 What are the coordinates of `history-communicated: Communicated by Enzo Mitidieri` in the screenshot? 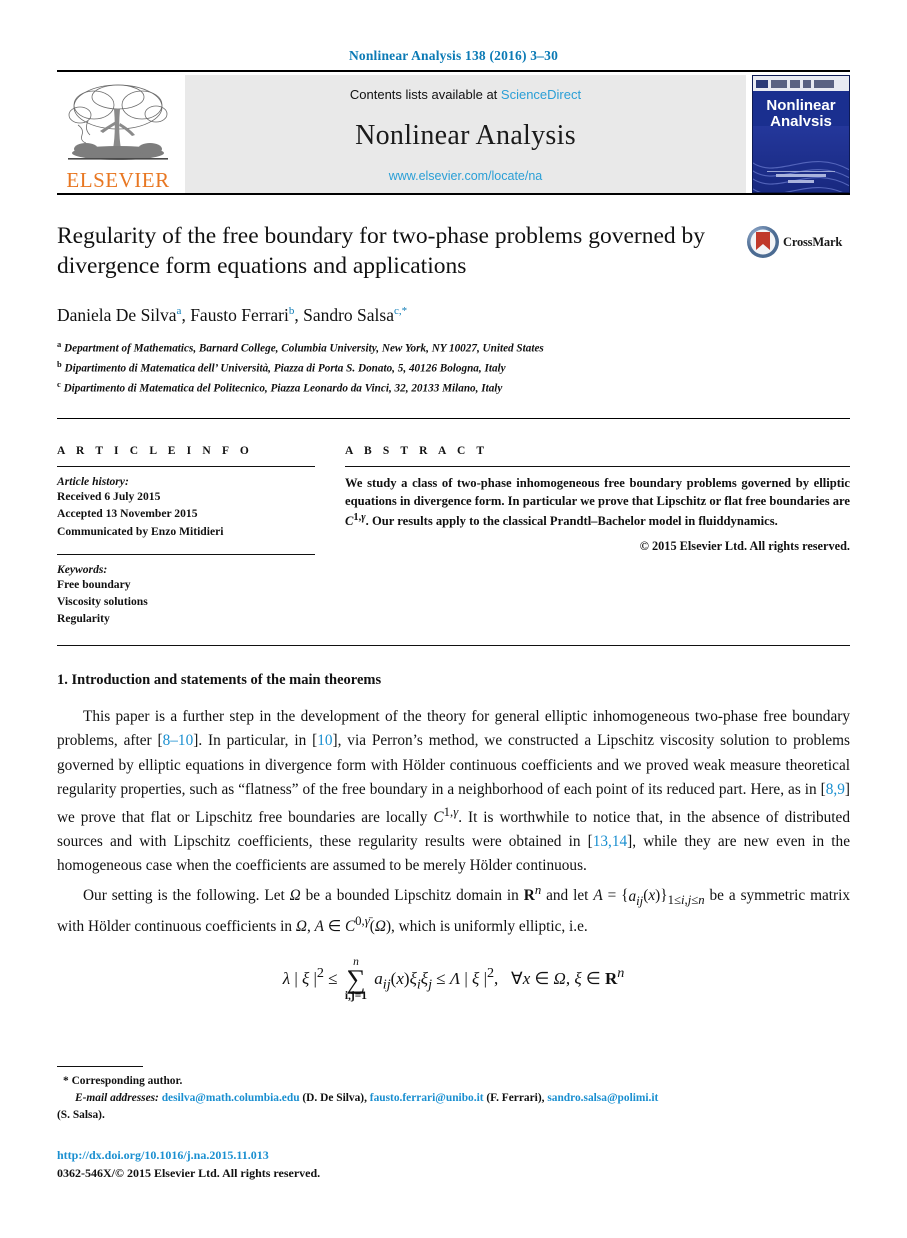 It's located at (140, 531).